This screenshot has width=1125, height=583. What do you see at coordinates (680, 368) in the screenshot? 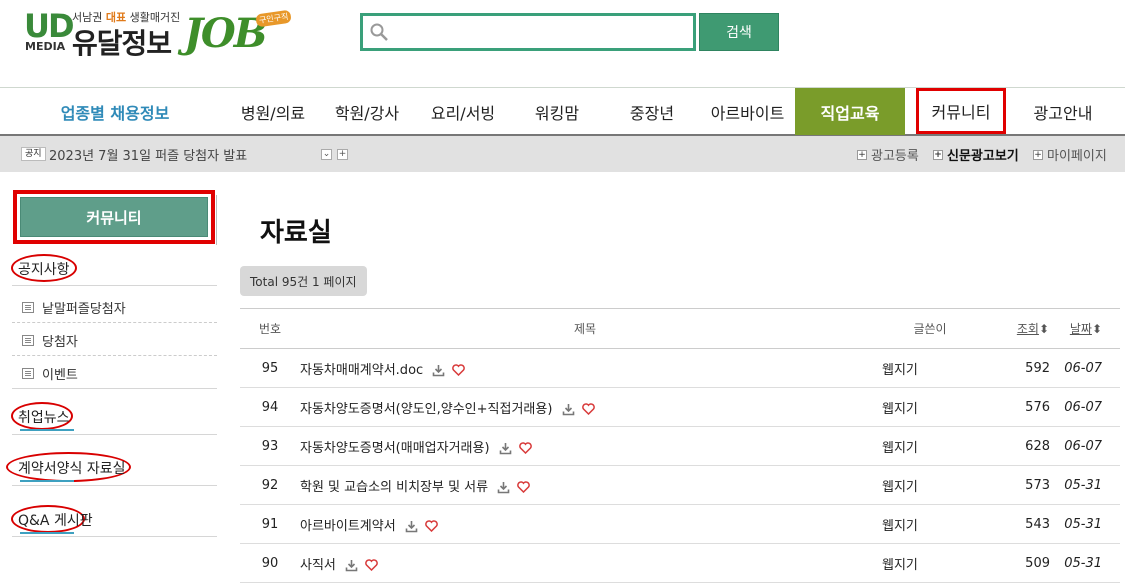
I see `table-row: 95 자동차매매계약서.doc 웹지기 592 06-07` at bounding box center [680, 368].